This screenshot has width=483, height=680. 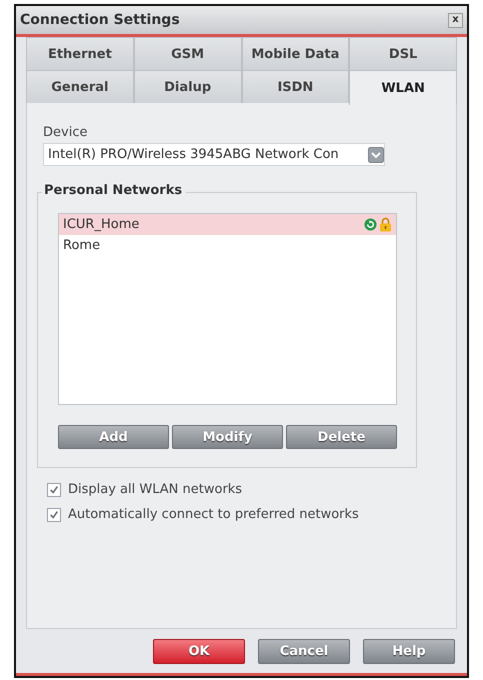 What do you see at coordinates (100, 20) in the screenshot?
I see `window-title: Connection Settings` at bounding box center [100, 20].